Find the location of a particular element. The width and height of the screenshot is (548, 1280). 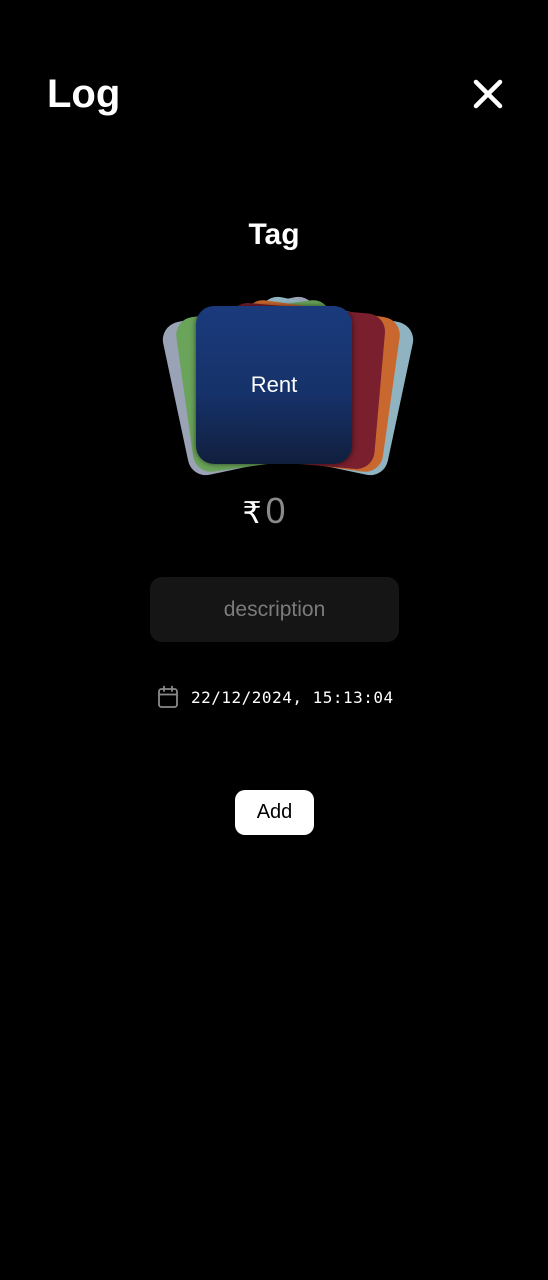

datetime-value: 22/12/2024, 15:13:04 is located at coordinates (292, 697).